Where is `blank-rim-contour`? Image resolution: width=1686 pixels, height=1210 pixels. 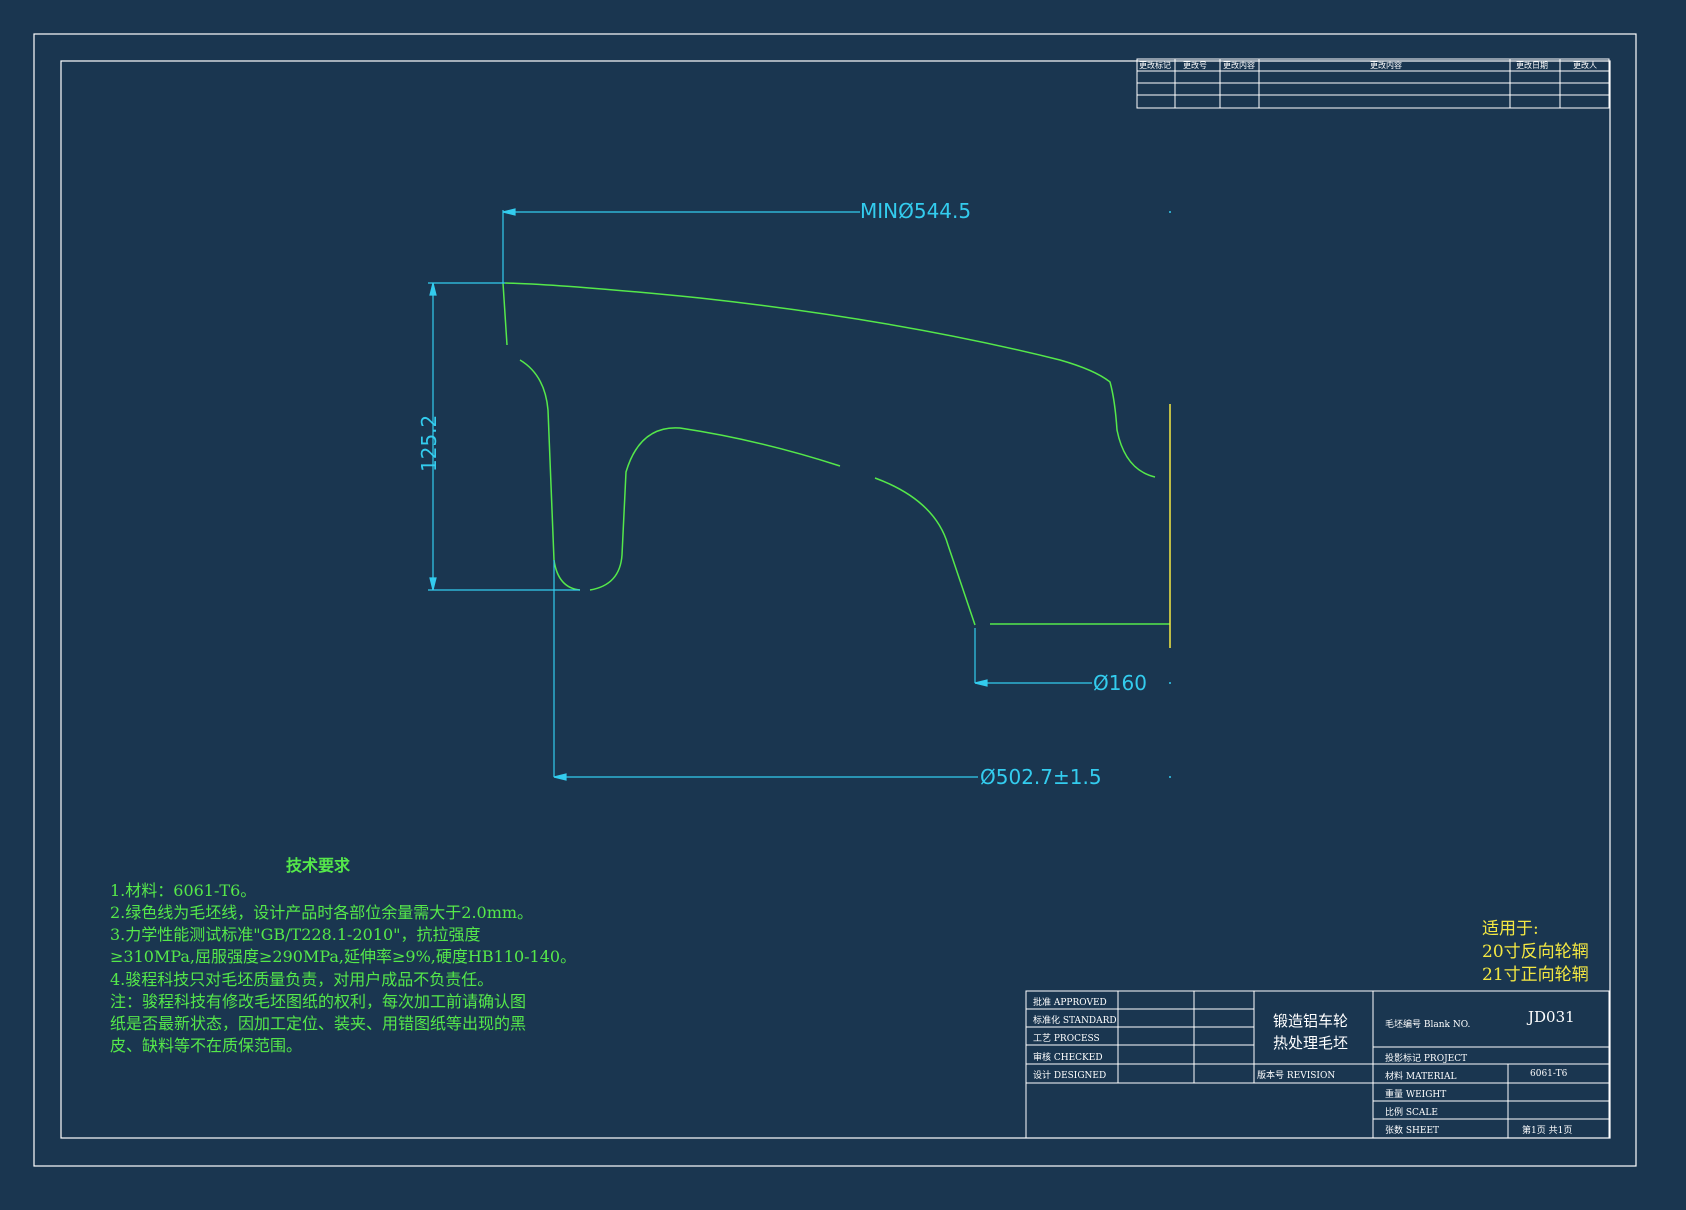 blank-rim-contour is located at coordinates (541, 436).